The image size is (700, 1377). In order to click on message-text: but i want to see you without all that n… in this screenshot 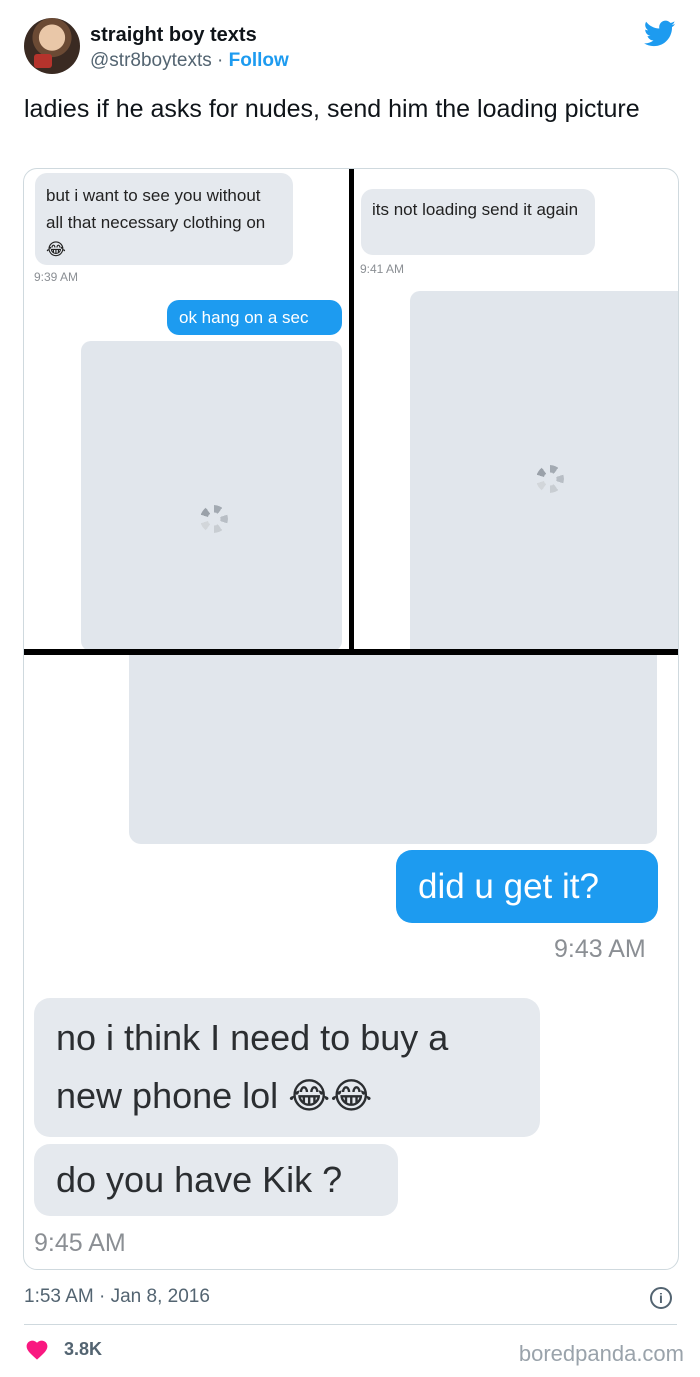, I will do `click(156, 222)`.